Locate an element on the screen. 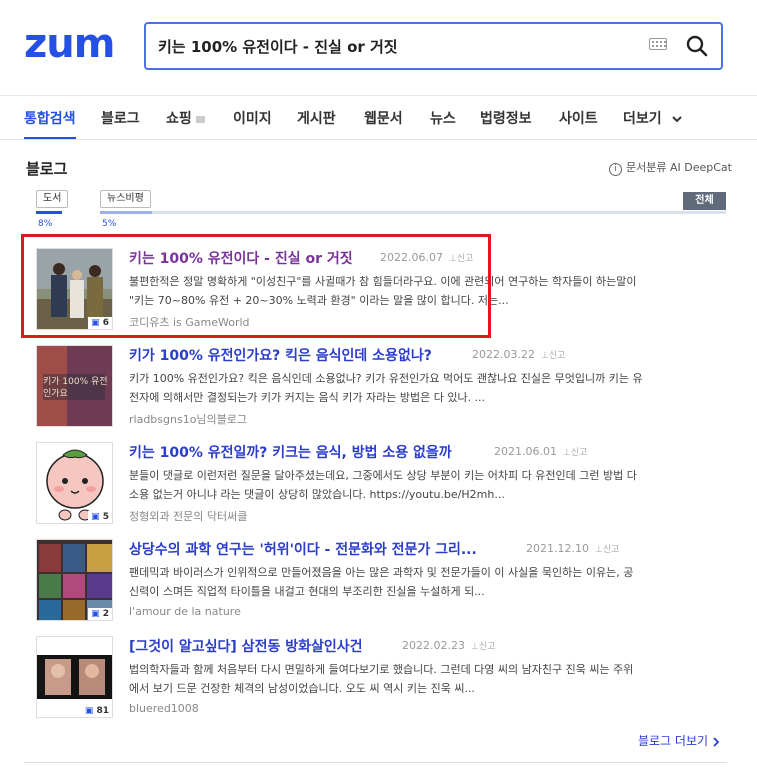 This screenshot has width=757, height=767. filter-pct-books: 8% is located at coordinates (45, 224).